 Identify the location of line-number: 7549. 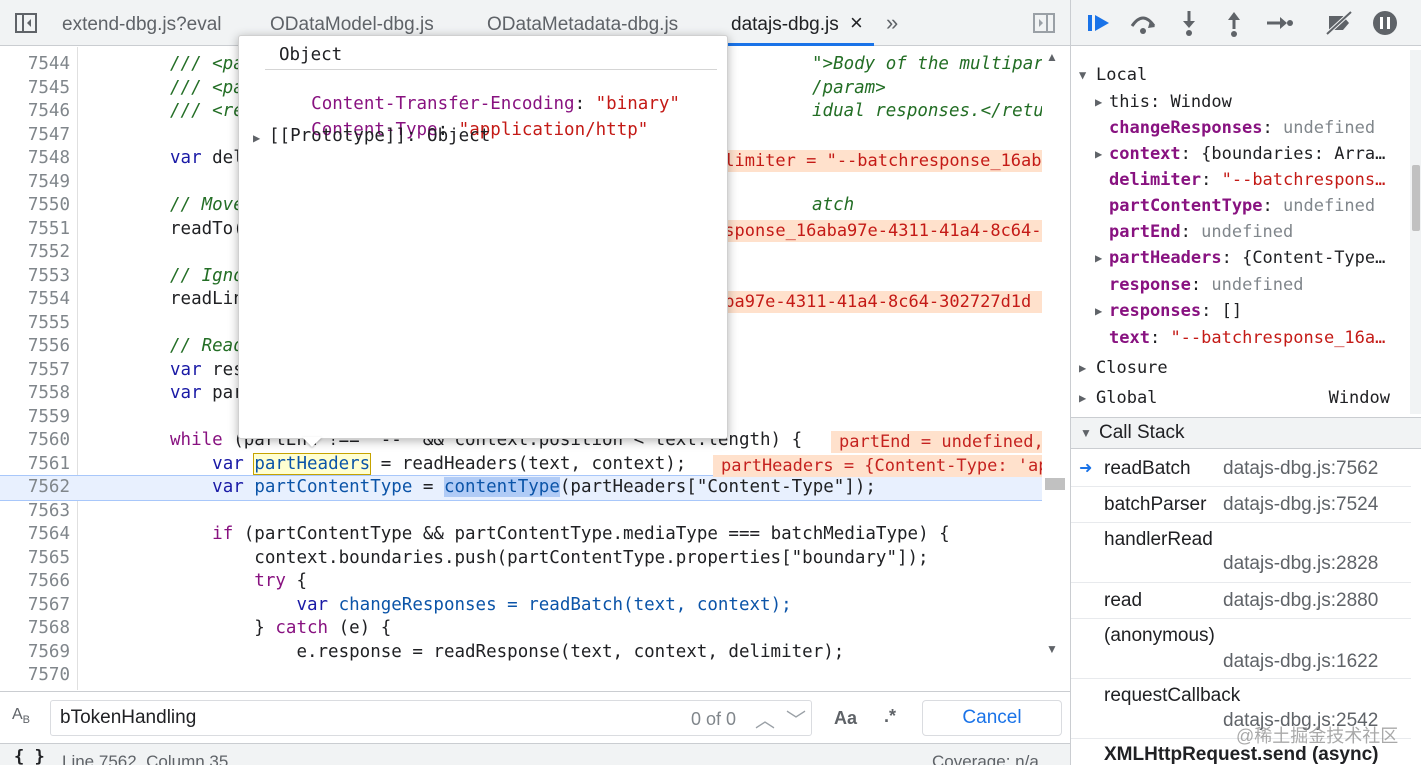
(35, 183).